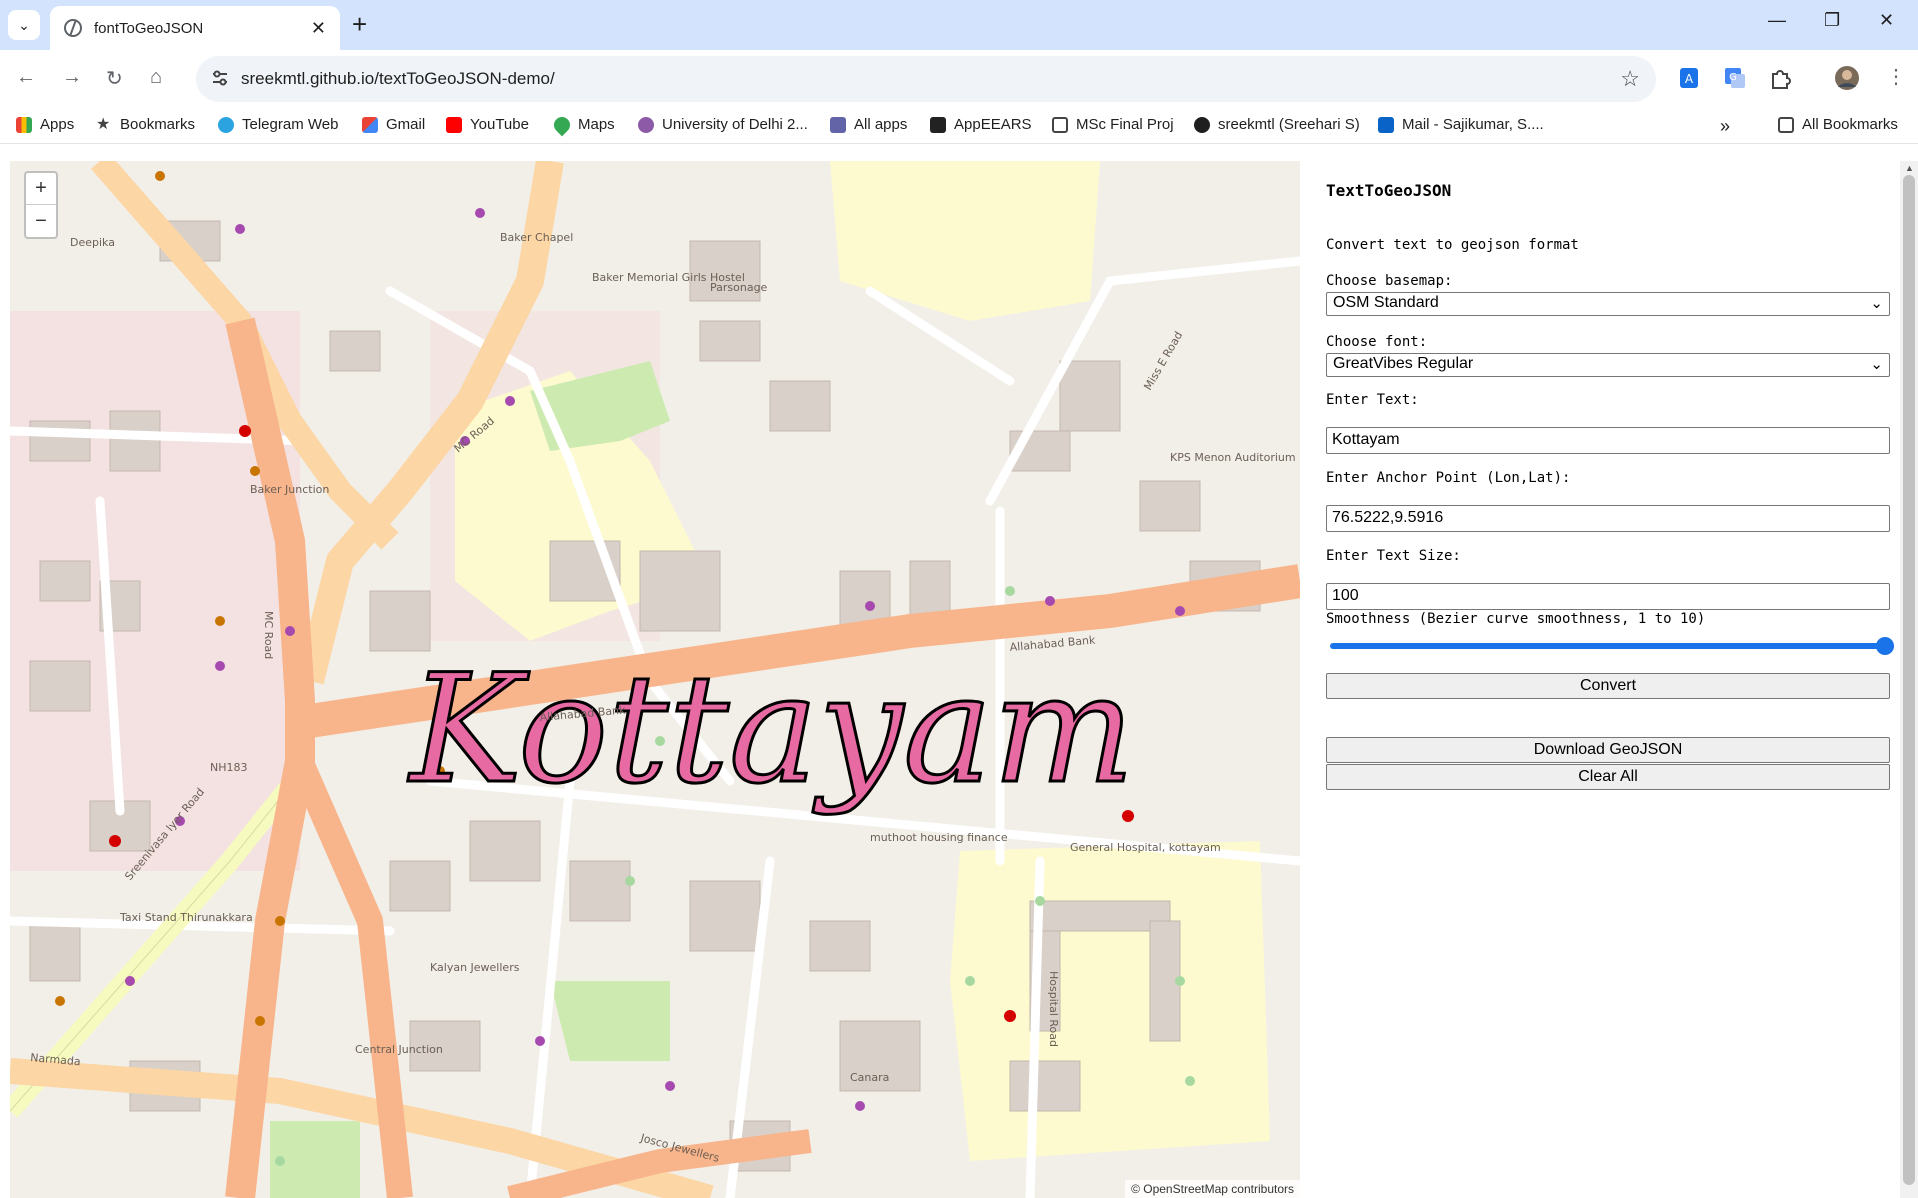 This screenshot has width=1918, height=1198. I want to click on bookmark-maps: Maps, so click(582, 124).